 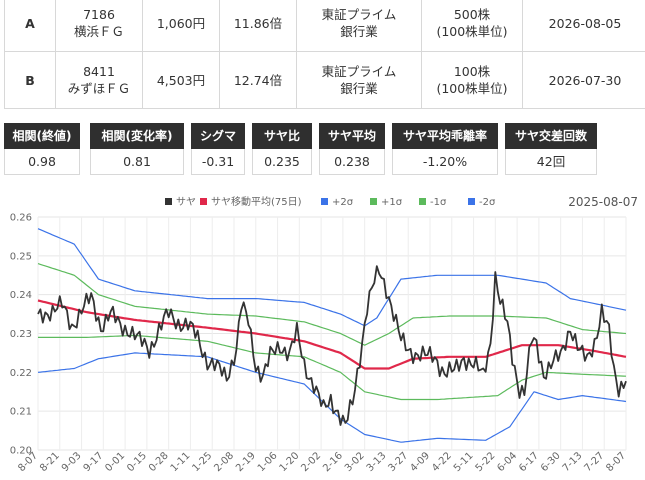 What do you see at coordinates (99, 80) in the screenshot?
I see `stock-name-cell: 8411 みずほＦＧ` at bounding box center [99, 80].